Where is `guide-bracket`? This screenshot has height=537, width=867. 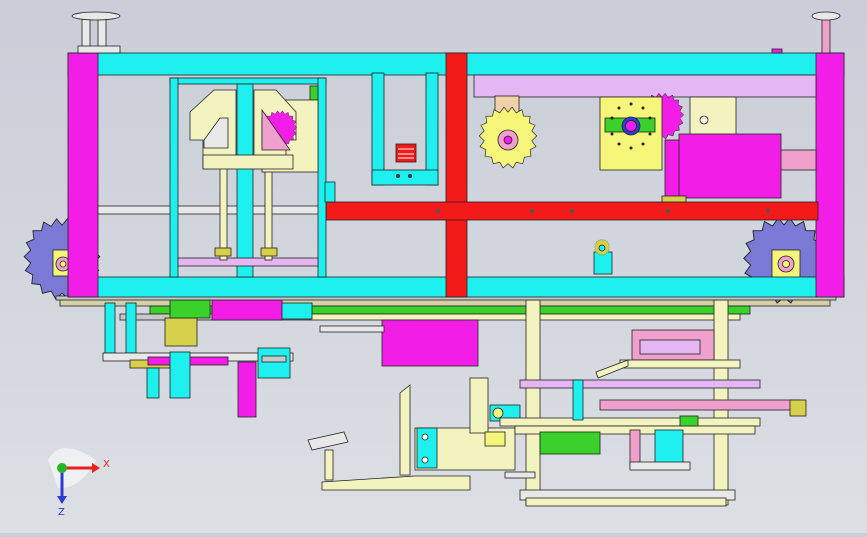 guide-bracket is located at coordinates (414, 434).